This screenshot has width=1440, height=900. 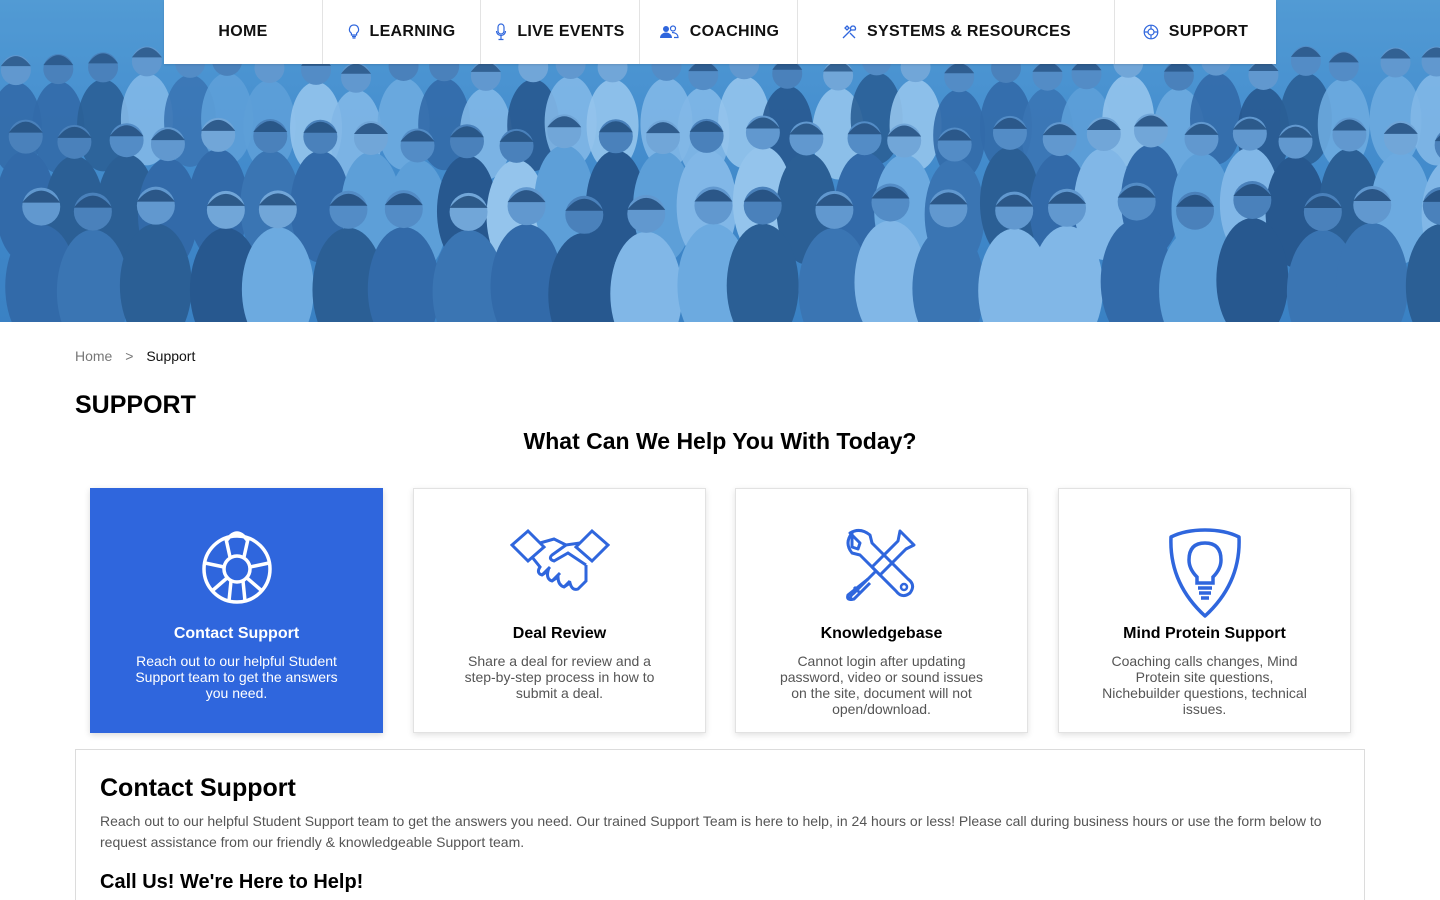 What do you see at coordinates (669, 32) in the screenshot?
I see `people-icon` at bounding box center [669, 32].